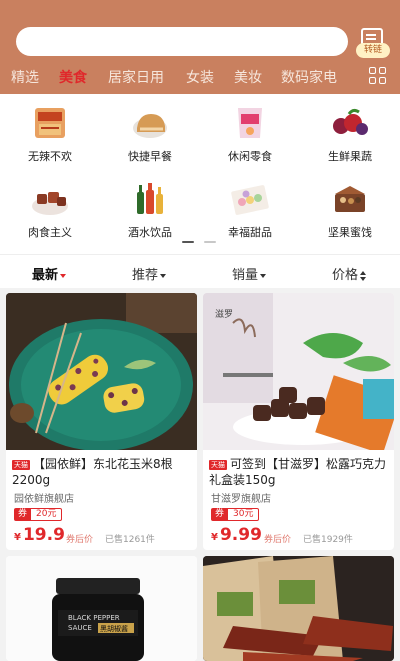 The height and width of the screenshot is (661, 400). I want to click on coupon-badge: 券 30元, so click(235, 514).